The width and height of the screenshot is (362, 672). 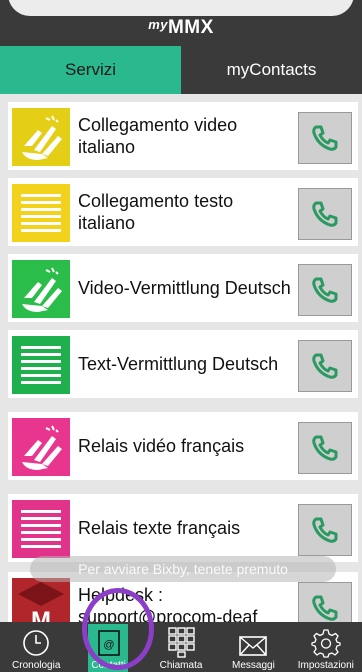 I want to click on top-tabs: Servizi myContacts, so click(x=181, y=70).